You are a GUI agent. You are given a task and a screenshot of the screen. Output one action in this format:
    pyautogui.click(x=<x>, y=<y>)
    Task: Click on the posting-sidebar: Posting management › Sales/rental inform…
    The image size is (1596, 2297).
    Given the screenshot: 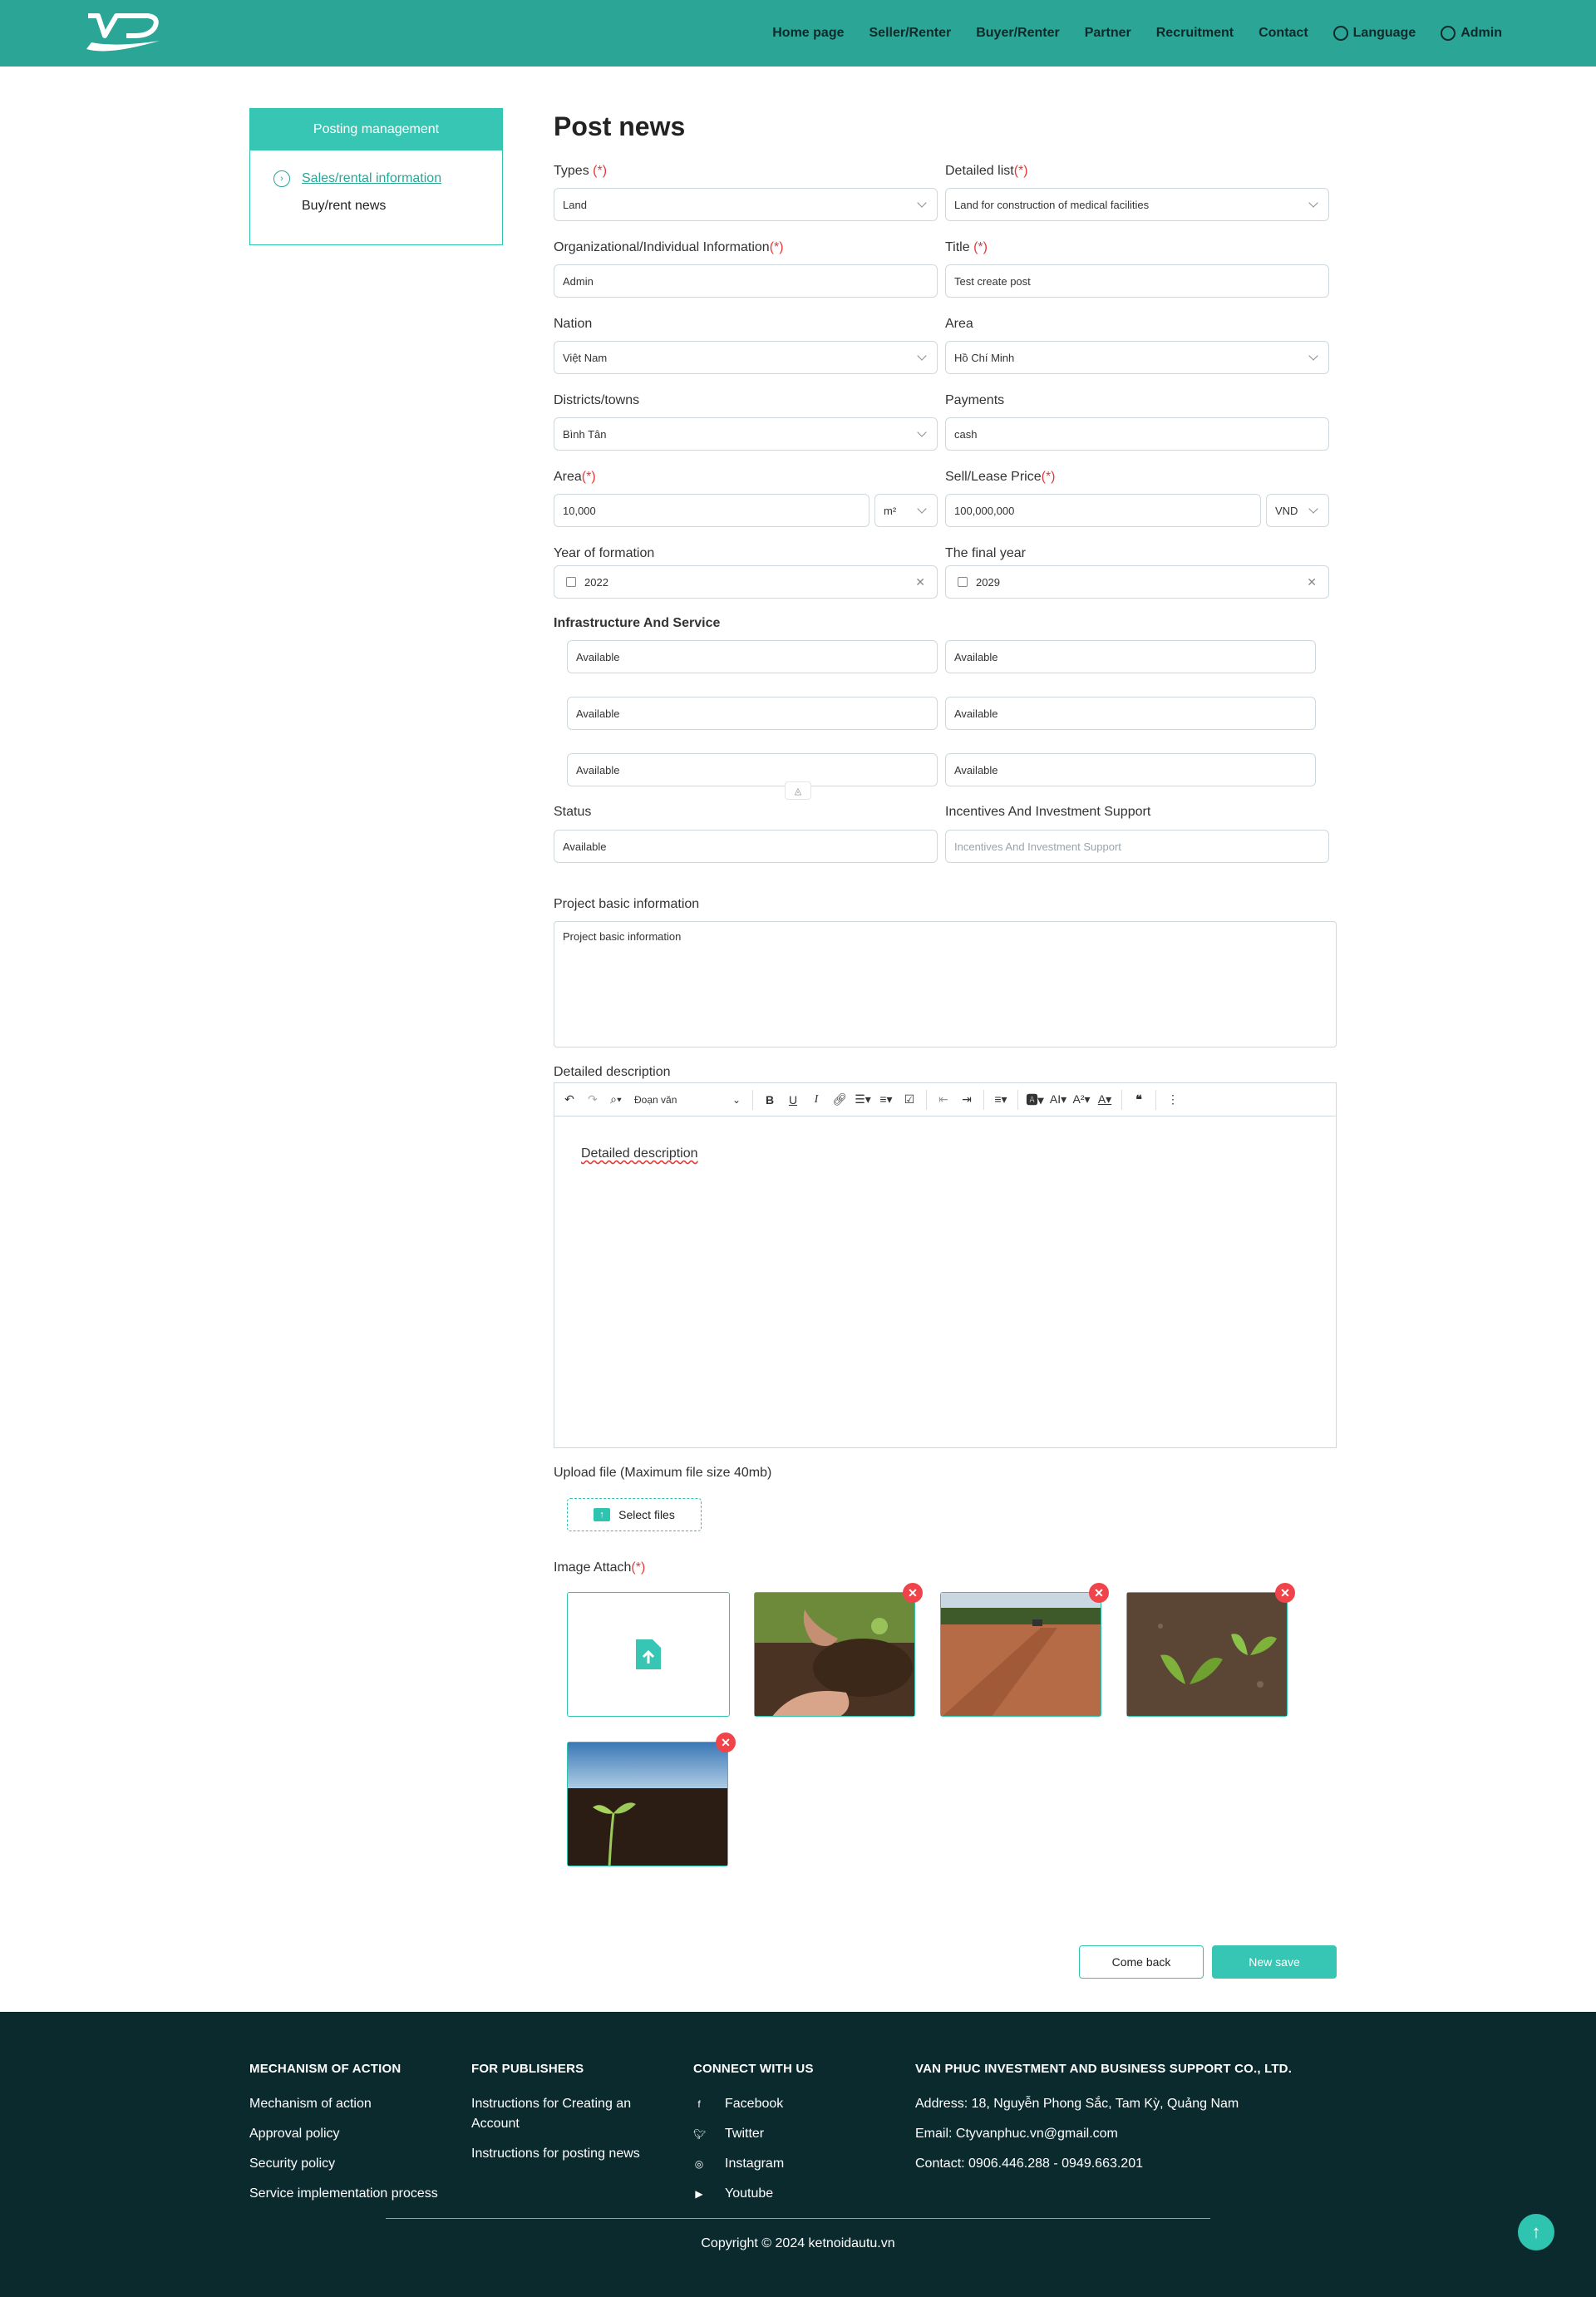 What is the action you would take?
    pyautogui.click(x=376, y=176)
    